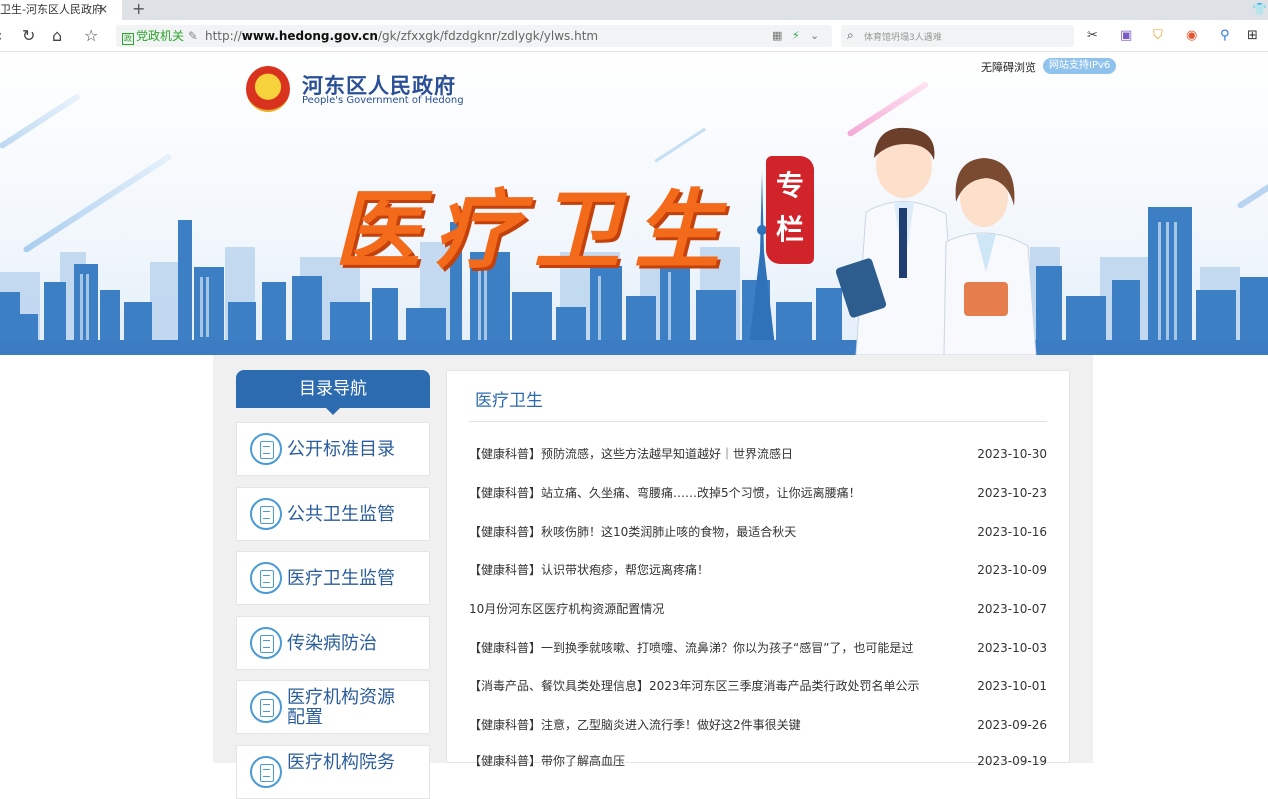 This screenshot has width=1268, height=799. Describe the element at coordinates (814, 36) in the screenshot. I see `chevron-down-icon: ⌄` at that location.